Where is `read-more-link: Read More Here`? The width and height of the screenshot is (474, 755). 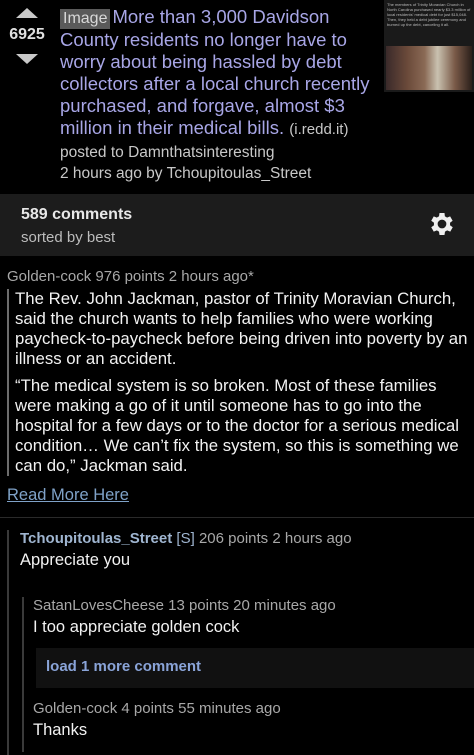
read-more-link: Read More Here is located at coordinates (238, 495).